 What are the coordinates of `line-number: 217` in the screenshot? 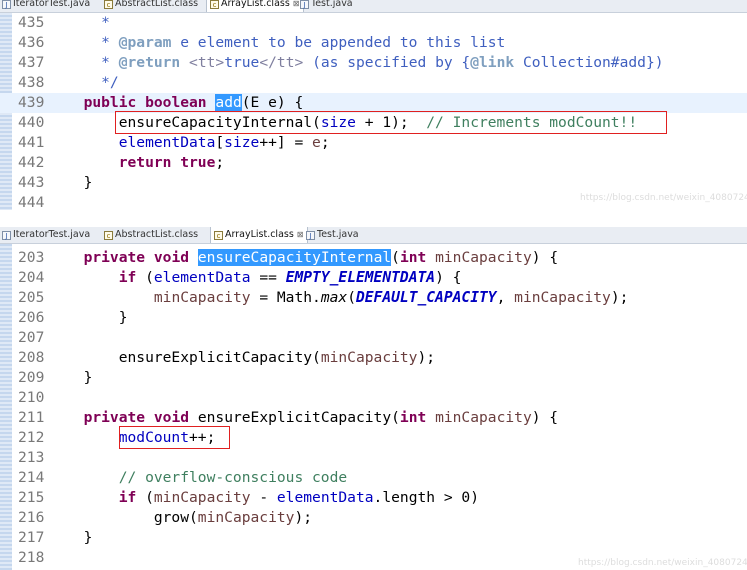 It's located at (31, 537).